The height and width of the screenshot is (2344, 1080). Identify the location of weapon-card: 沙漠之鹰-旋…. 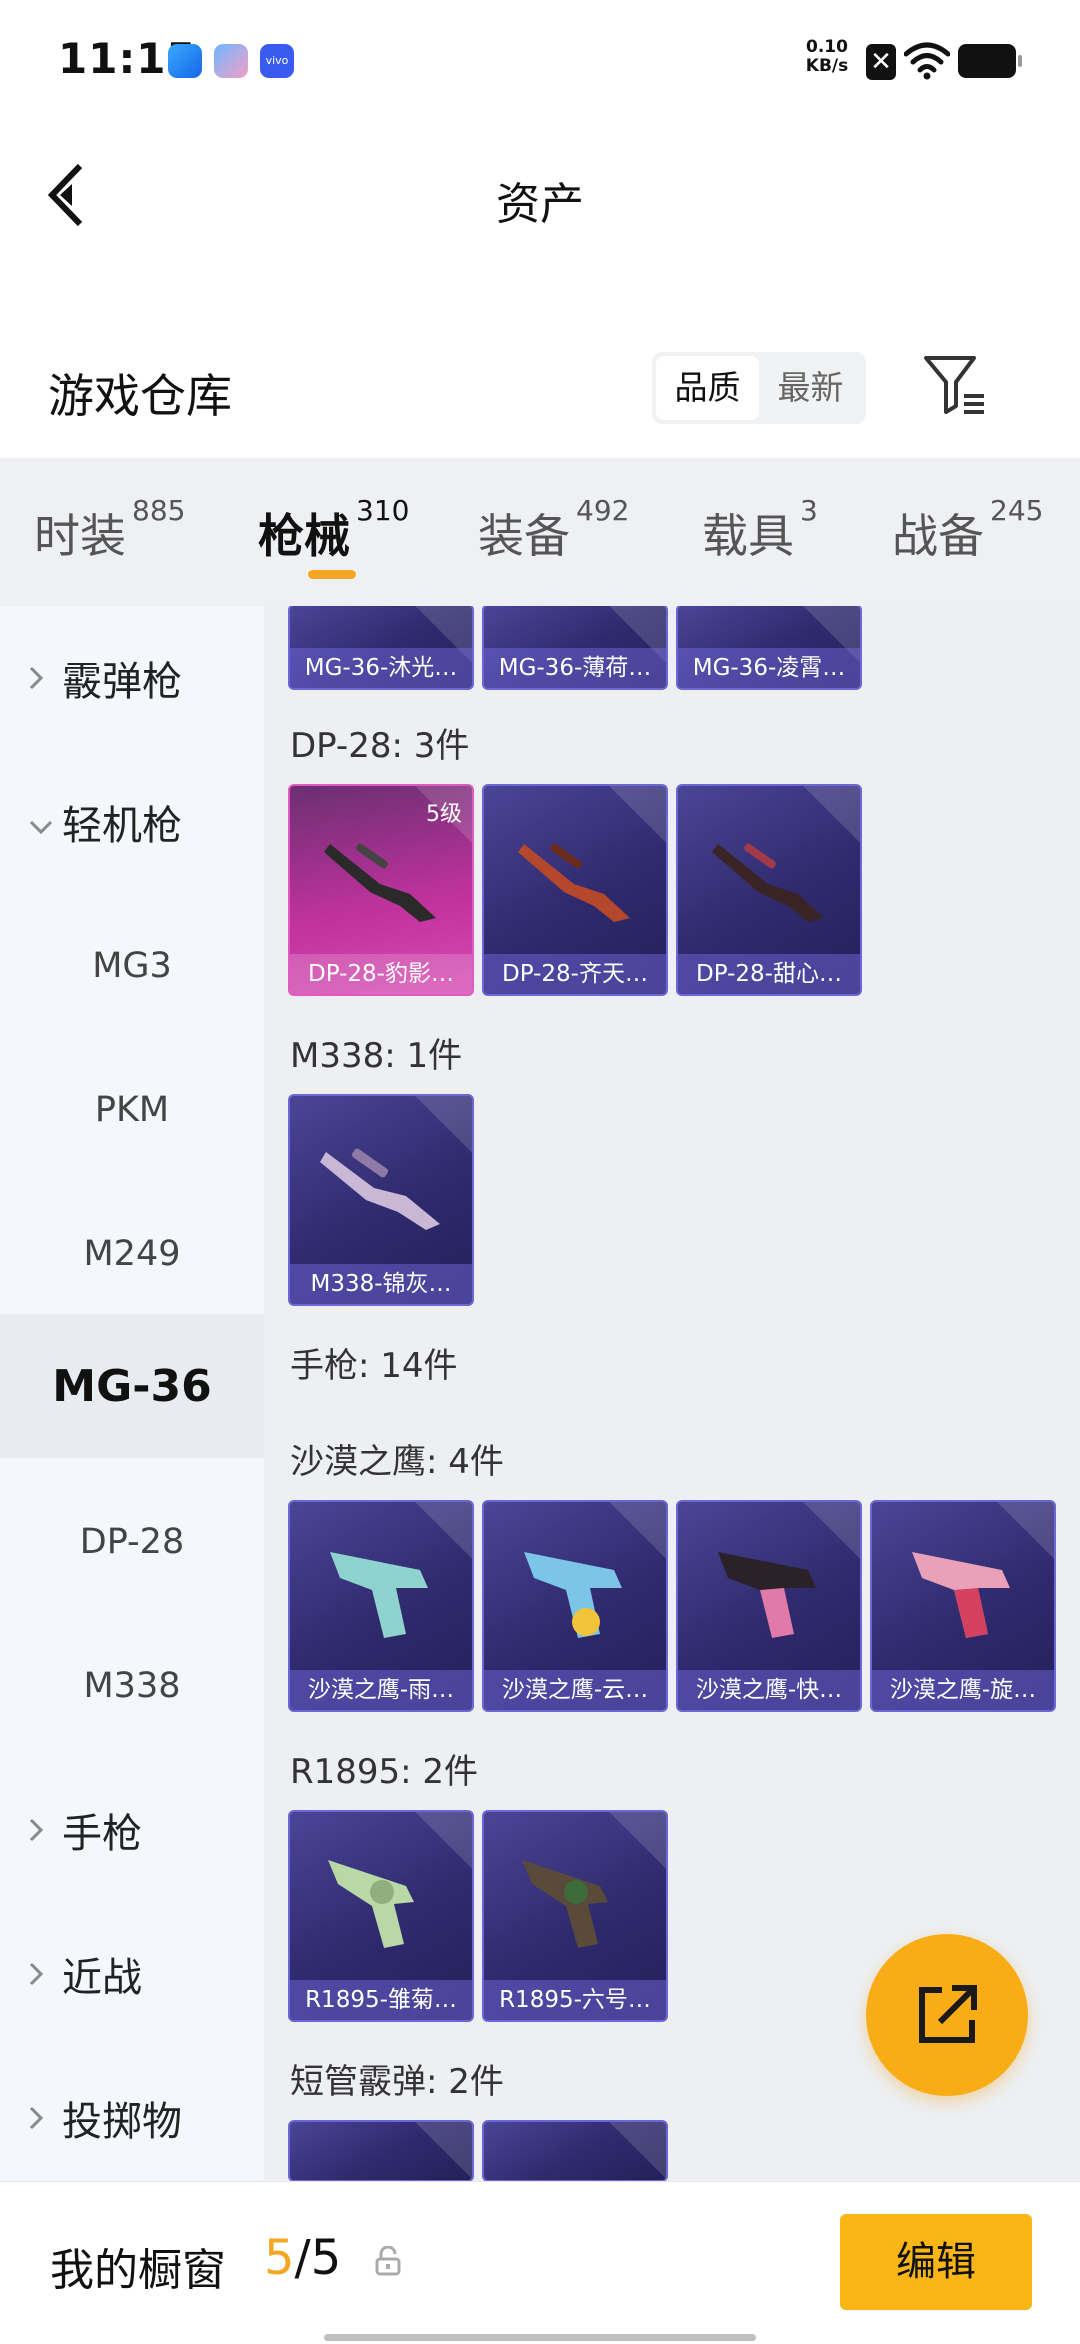
(963, 1606).